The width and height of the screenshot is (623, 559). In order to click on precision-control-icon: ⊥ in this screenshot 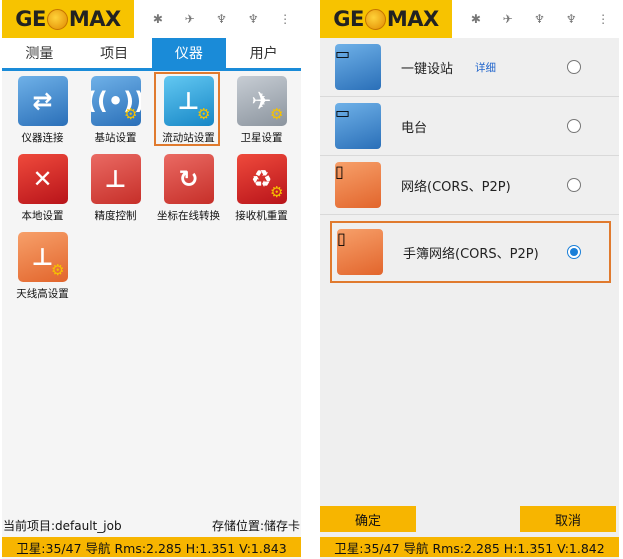, I will do `click(115, 179)`.